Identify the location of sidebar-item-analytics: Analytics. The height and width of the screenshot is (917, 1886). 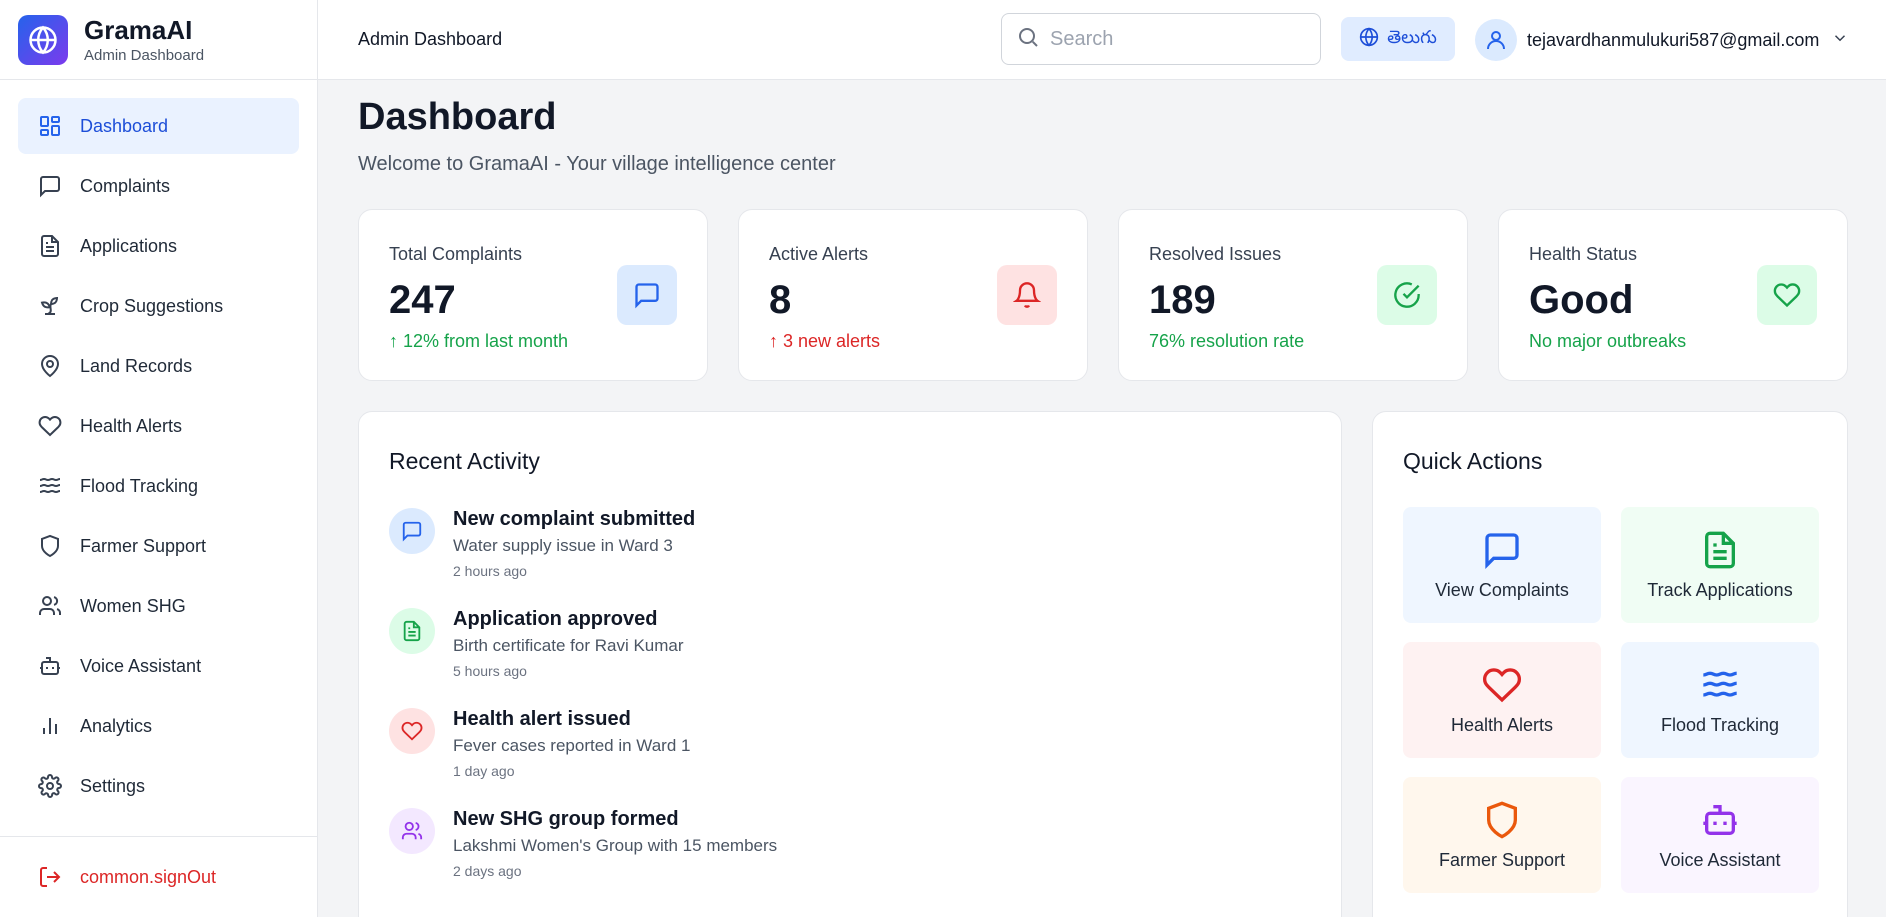
(158, 726).